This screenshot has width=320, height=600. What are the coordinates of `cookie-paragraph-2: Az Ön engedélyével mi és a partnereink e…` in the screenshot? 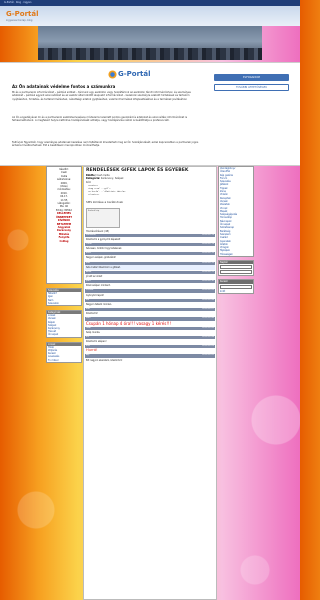 It's located at (100, 119).